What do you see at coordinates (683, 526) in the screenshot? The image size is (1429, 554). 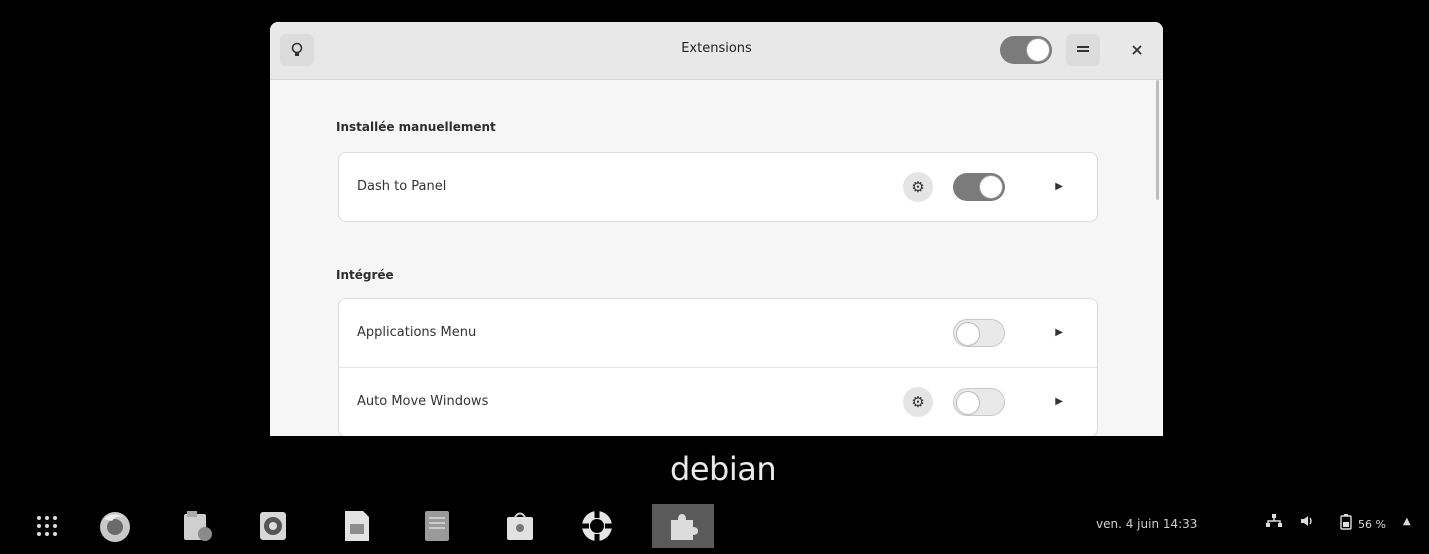 I see `extensions-icon` at bounding box center [683, 526].